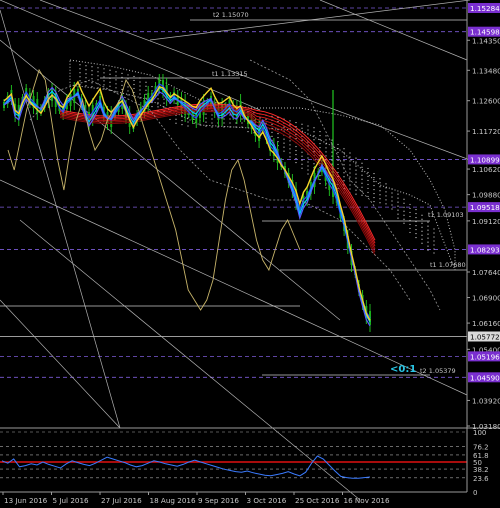 The height and width of the screenshot is (508, 500). Describe the element at coordinates (485, 207) in the screenshot. I see `level-label: 1.09518` at that location.